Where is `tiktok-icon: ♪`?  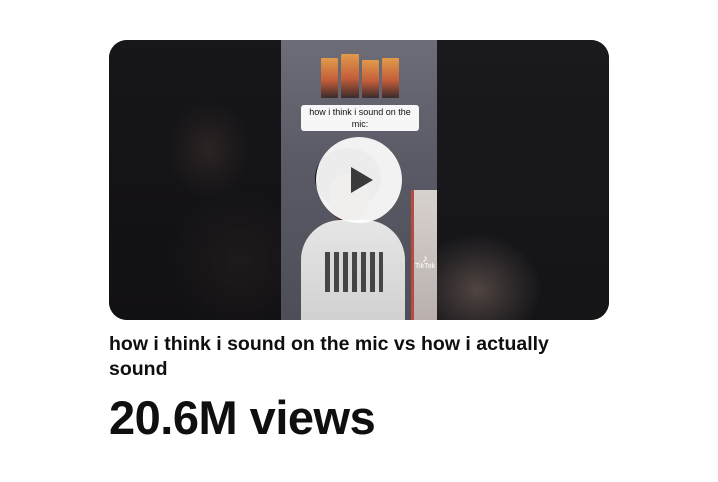
tiktok-icon: ♪ is located at coordinates (425, 259).